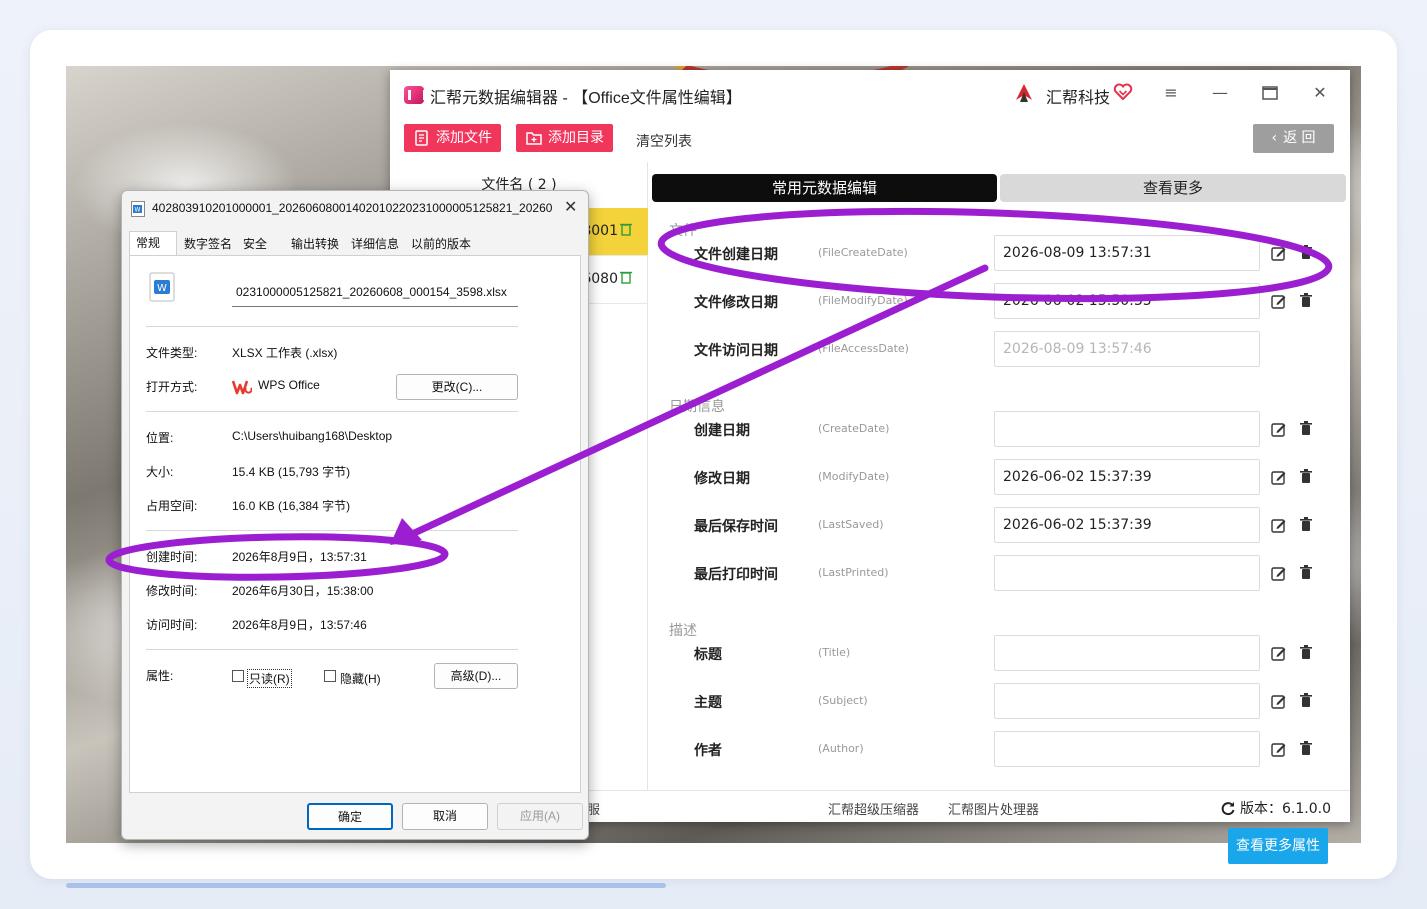  What do you see at coordinates (1173, 188) in the screenshot?
I see `tab-view-more: 查看更多` at bounding box center [1173, 188].